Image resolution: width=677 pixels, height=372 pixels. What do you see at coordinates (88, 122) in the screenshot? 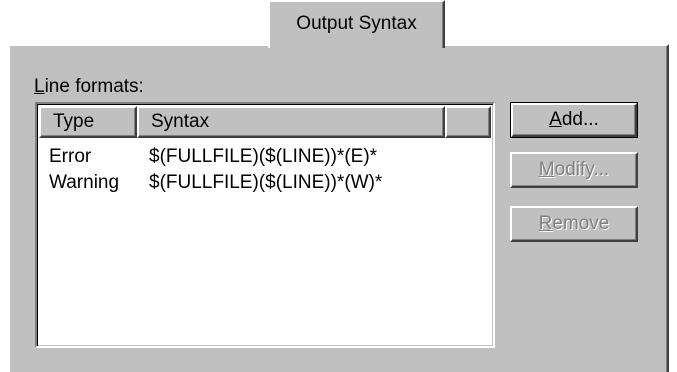
I see `column-header-type: Type` at bounding box center [88, 122].